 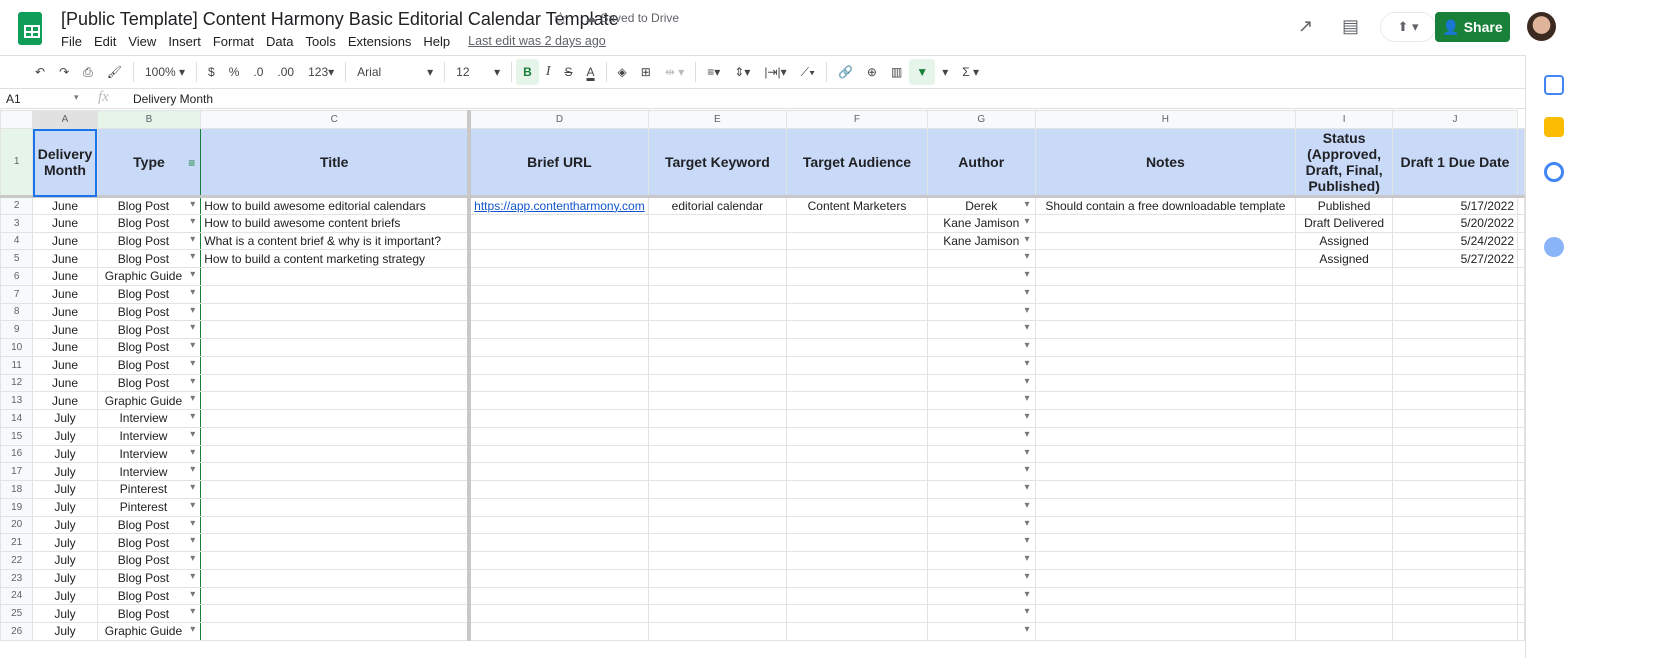 I want to click on decrease-decimal-button: .0, so click(x=258, y=72).